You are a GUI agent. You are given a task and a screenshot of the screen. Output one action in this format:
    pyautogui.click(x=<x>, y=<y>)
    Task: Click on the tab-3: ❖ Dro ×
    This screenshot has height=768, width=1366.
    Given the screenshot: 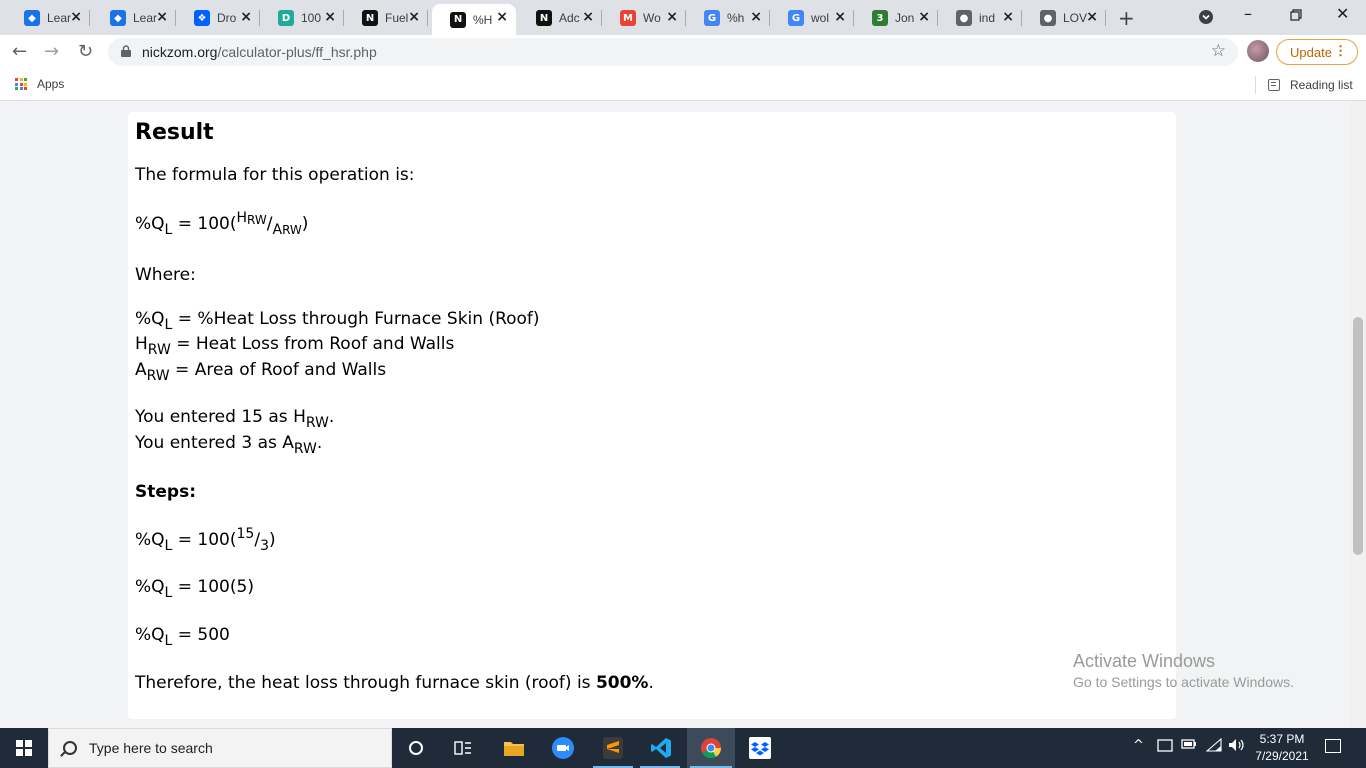 What is the action you would take?
    pyautogui.click(x=218, y=18)
    